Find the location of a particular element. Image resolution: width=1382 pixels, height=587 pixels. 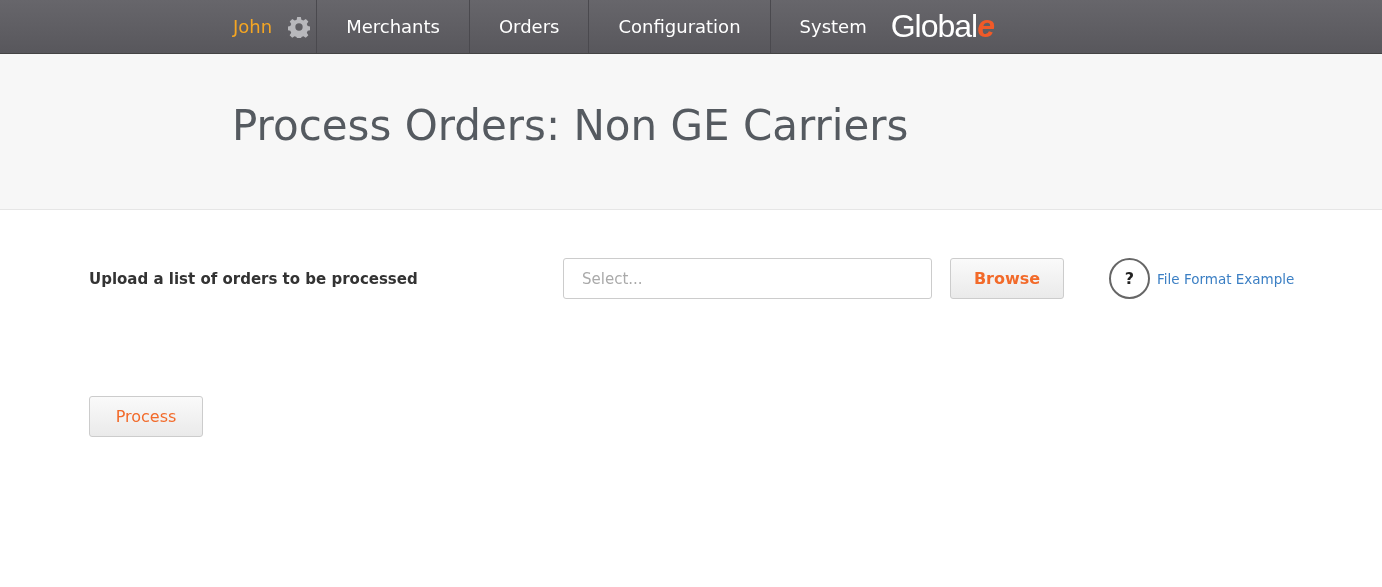

nav-link: Merchants is located at coordinates (393, 26).